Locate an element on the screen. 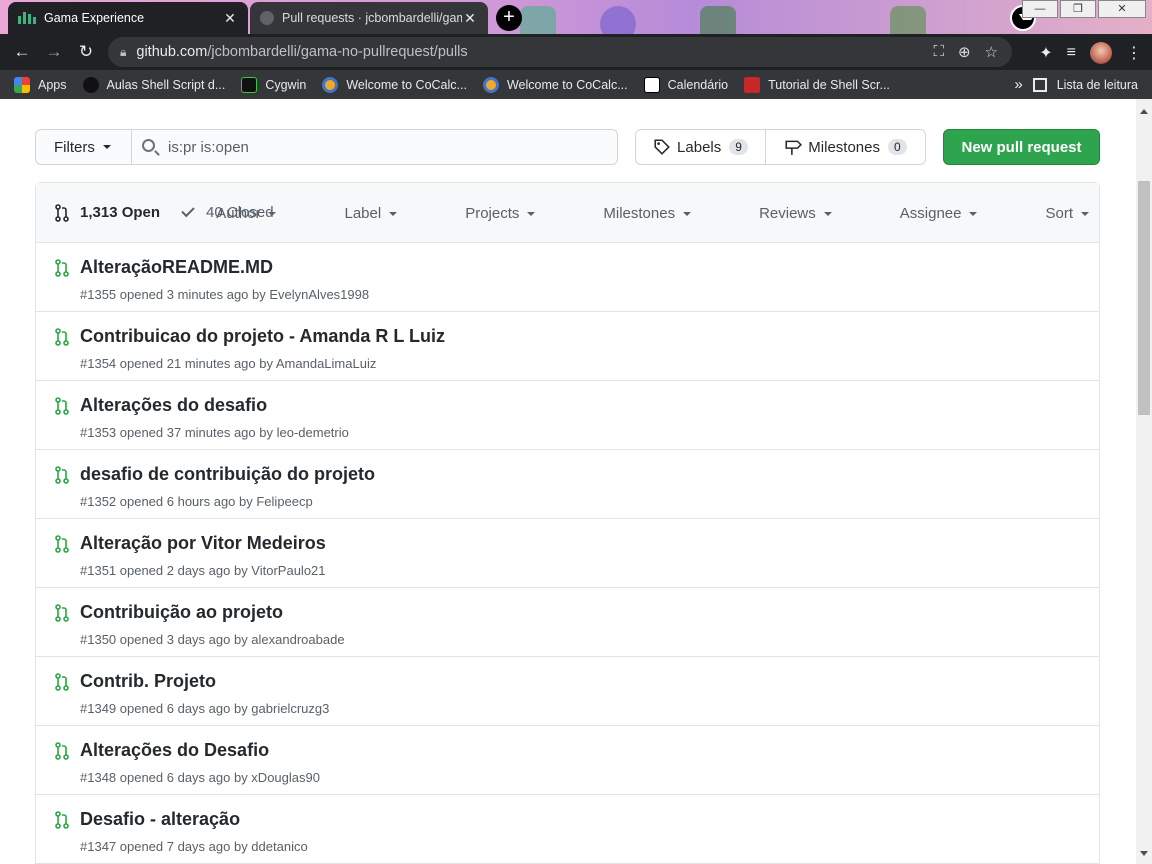  filter-label: Milestones is located at coordinates (639, 213).